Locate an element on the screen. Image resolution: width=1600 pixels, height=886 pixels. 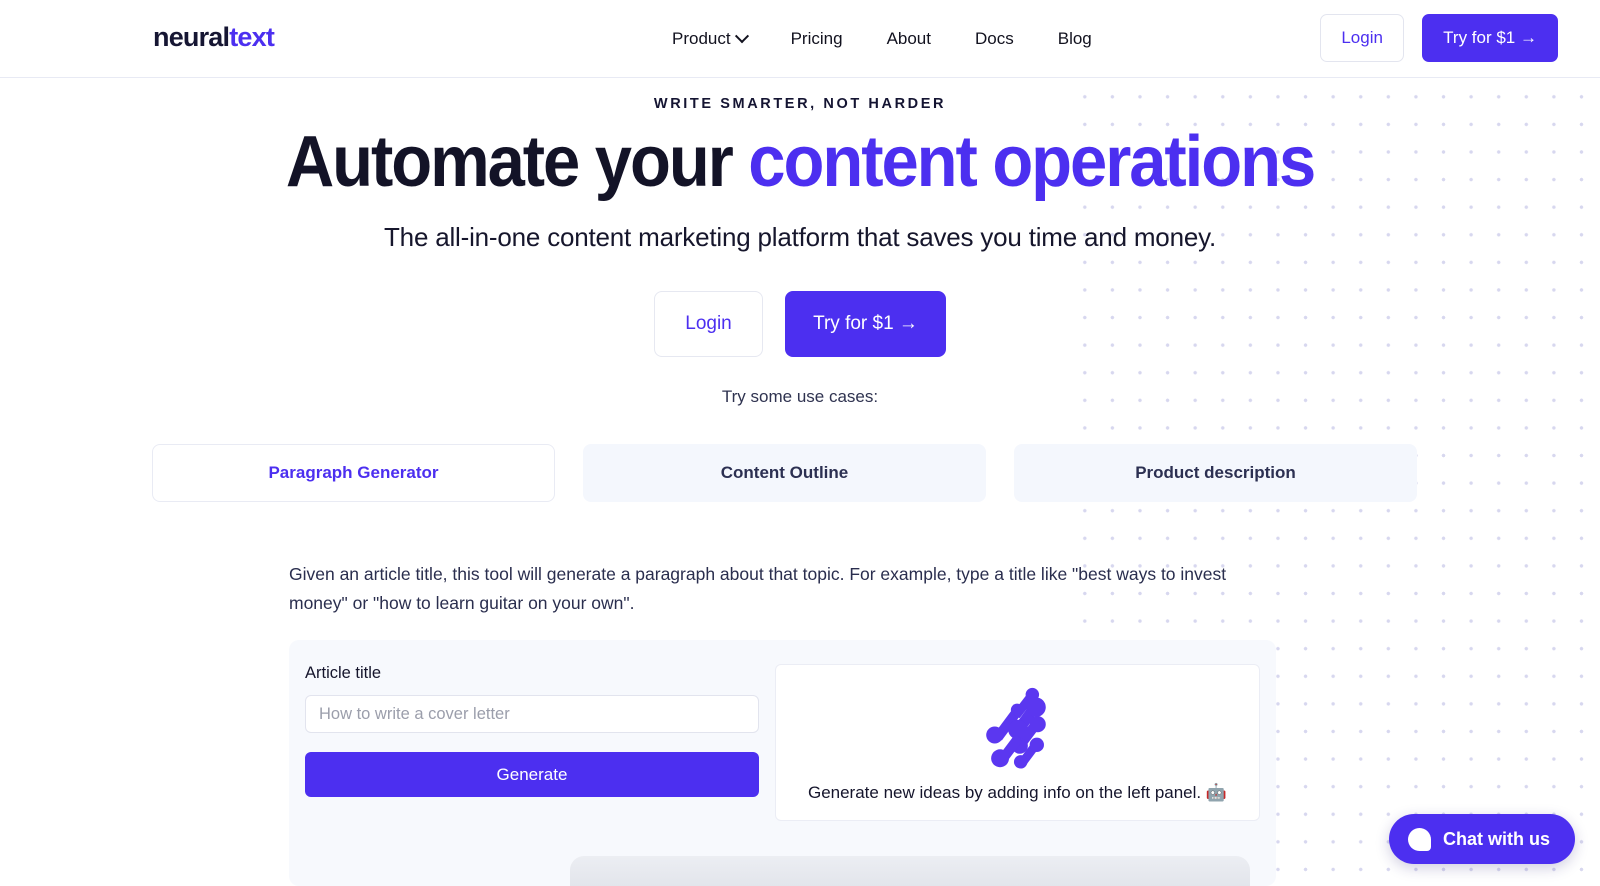
article-title-input is located at coordinates (532, 714).